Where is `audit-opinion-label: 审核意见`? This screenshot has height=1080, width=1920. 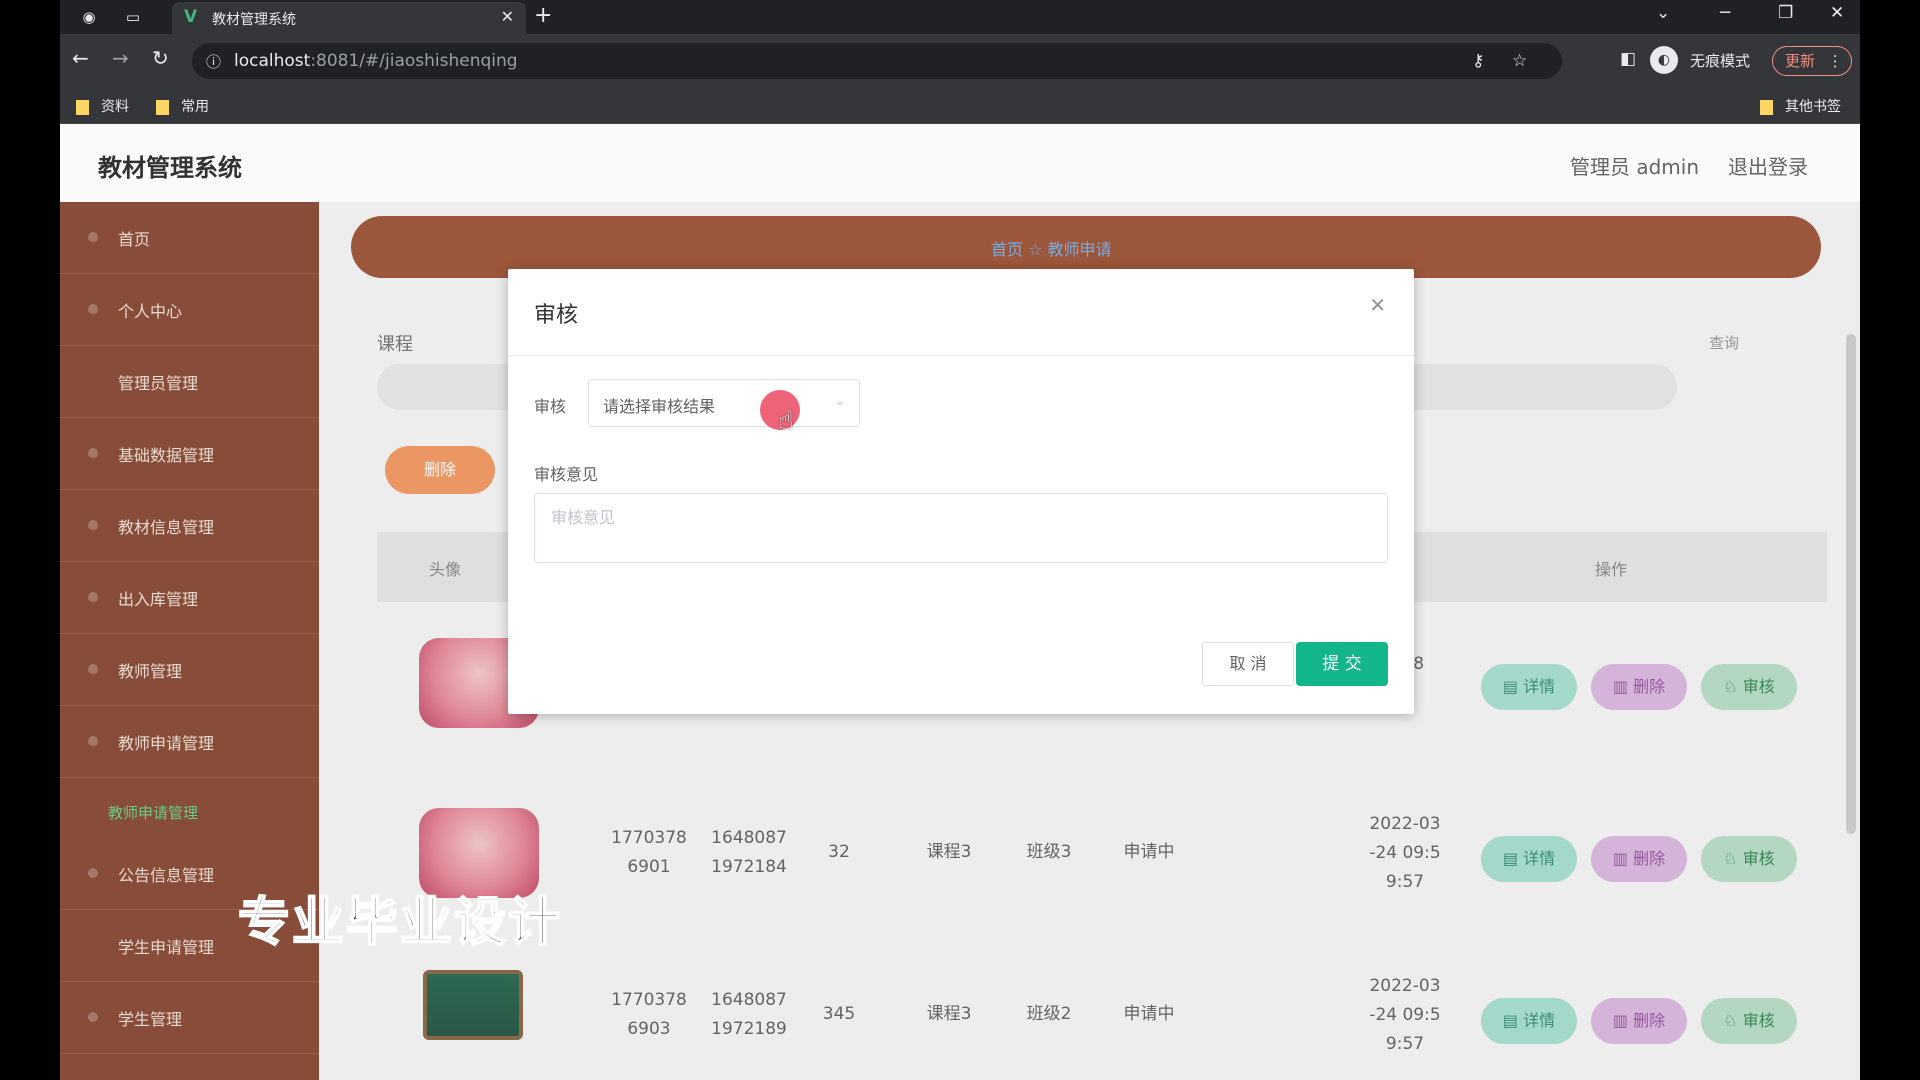
audit-opinion-label: 审核意见 is located at coordinates (566, 474).